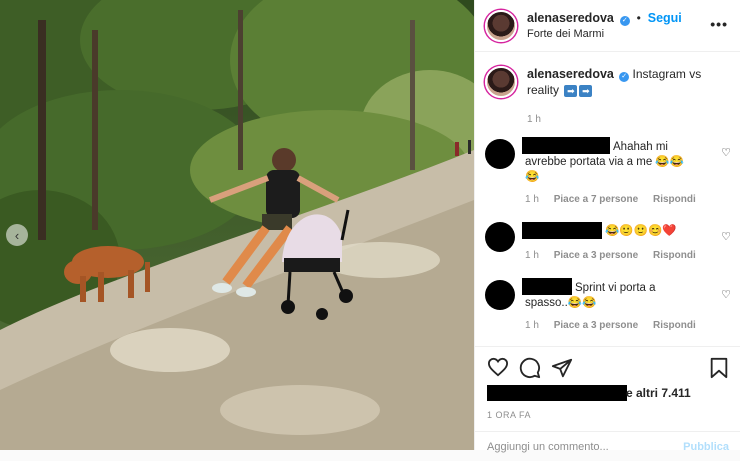 The width and height of the screenshot is (740, 461). What do you see at coordinates (498, 367) in the screenshot?
I see `heart-icon` at bounding box center [498, 367].